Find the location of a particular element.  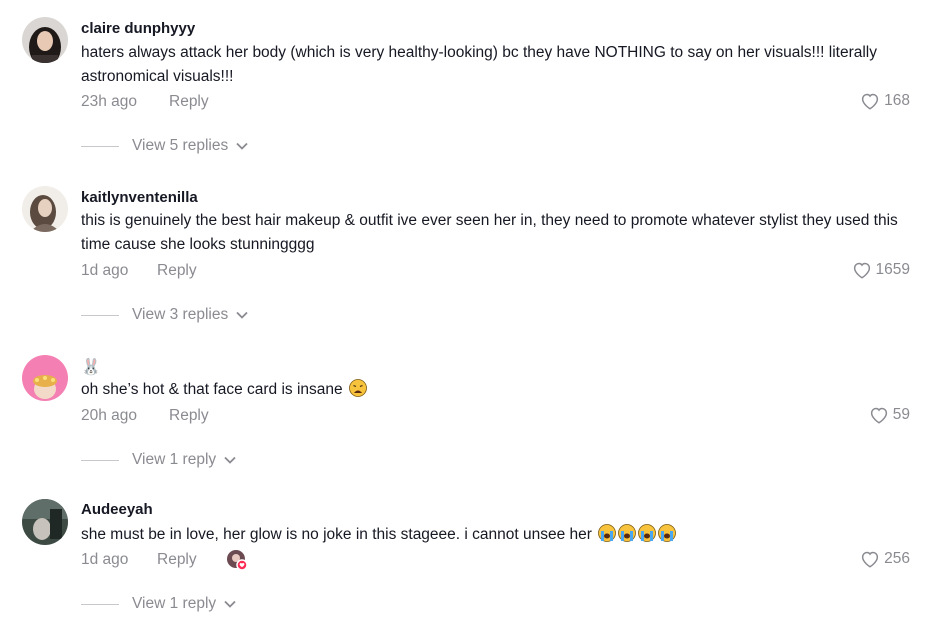

view-replies-button: View 5 replies is located at coordinates (164, 146).